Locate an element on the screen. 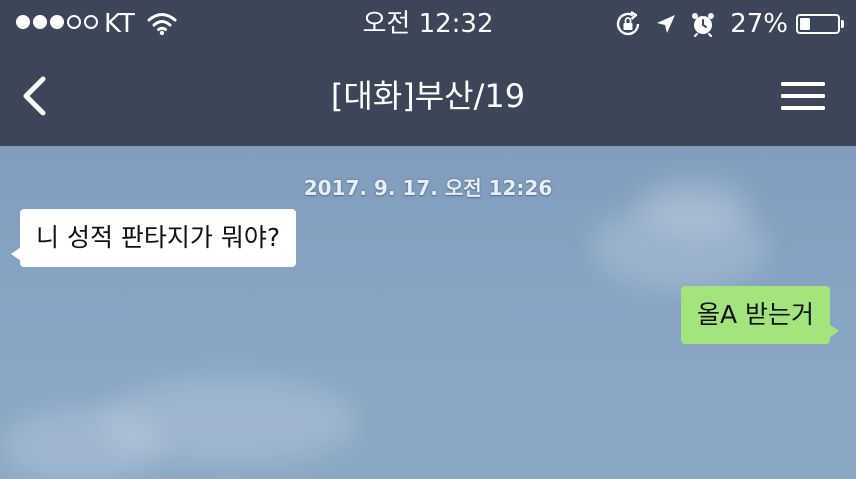 The height and width of the screenshot is (479, 856). message-date-divider: 2017. 9. 17. 오전 12:26 is located at coordinates (428, 188).